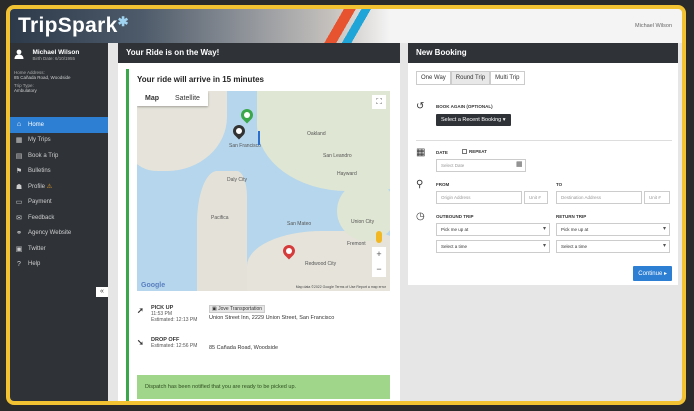  I want to click on sidebar-item-help: ? Help, so click(59, 265).